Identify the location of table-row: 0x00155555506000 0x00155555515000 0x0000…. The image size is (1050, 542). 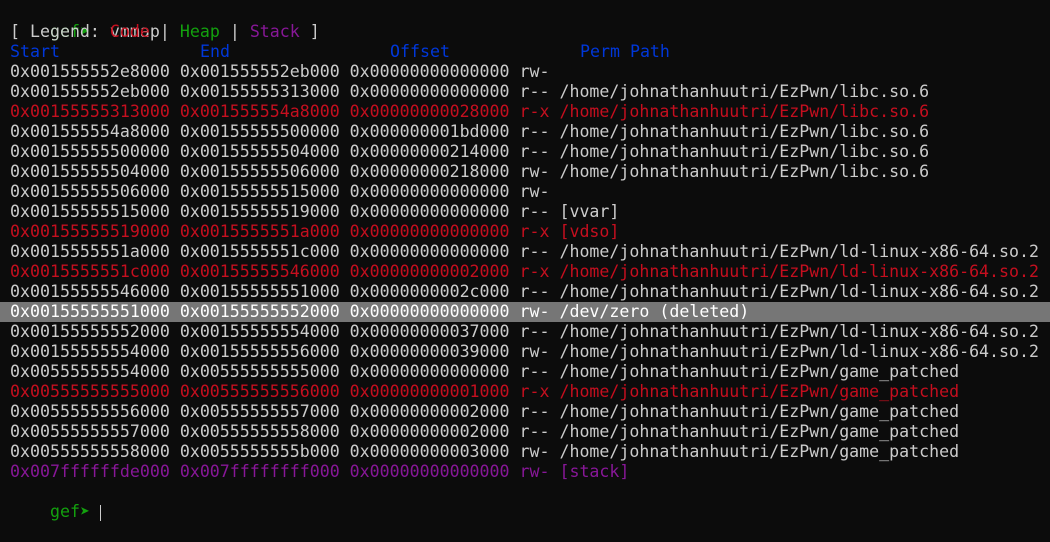
(285, 191).